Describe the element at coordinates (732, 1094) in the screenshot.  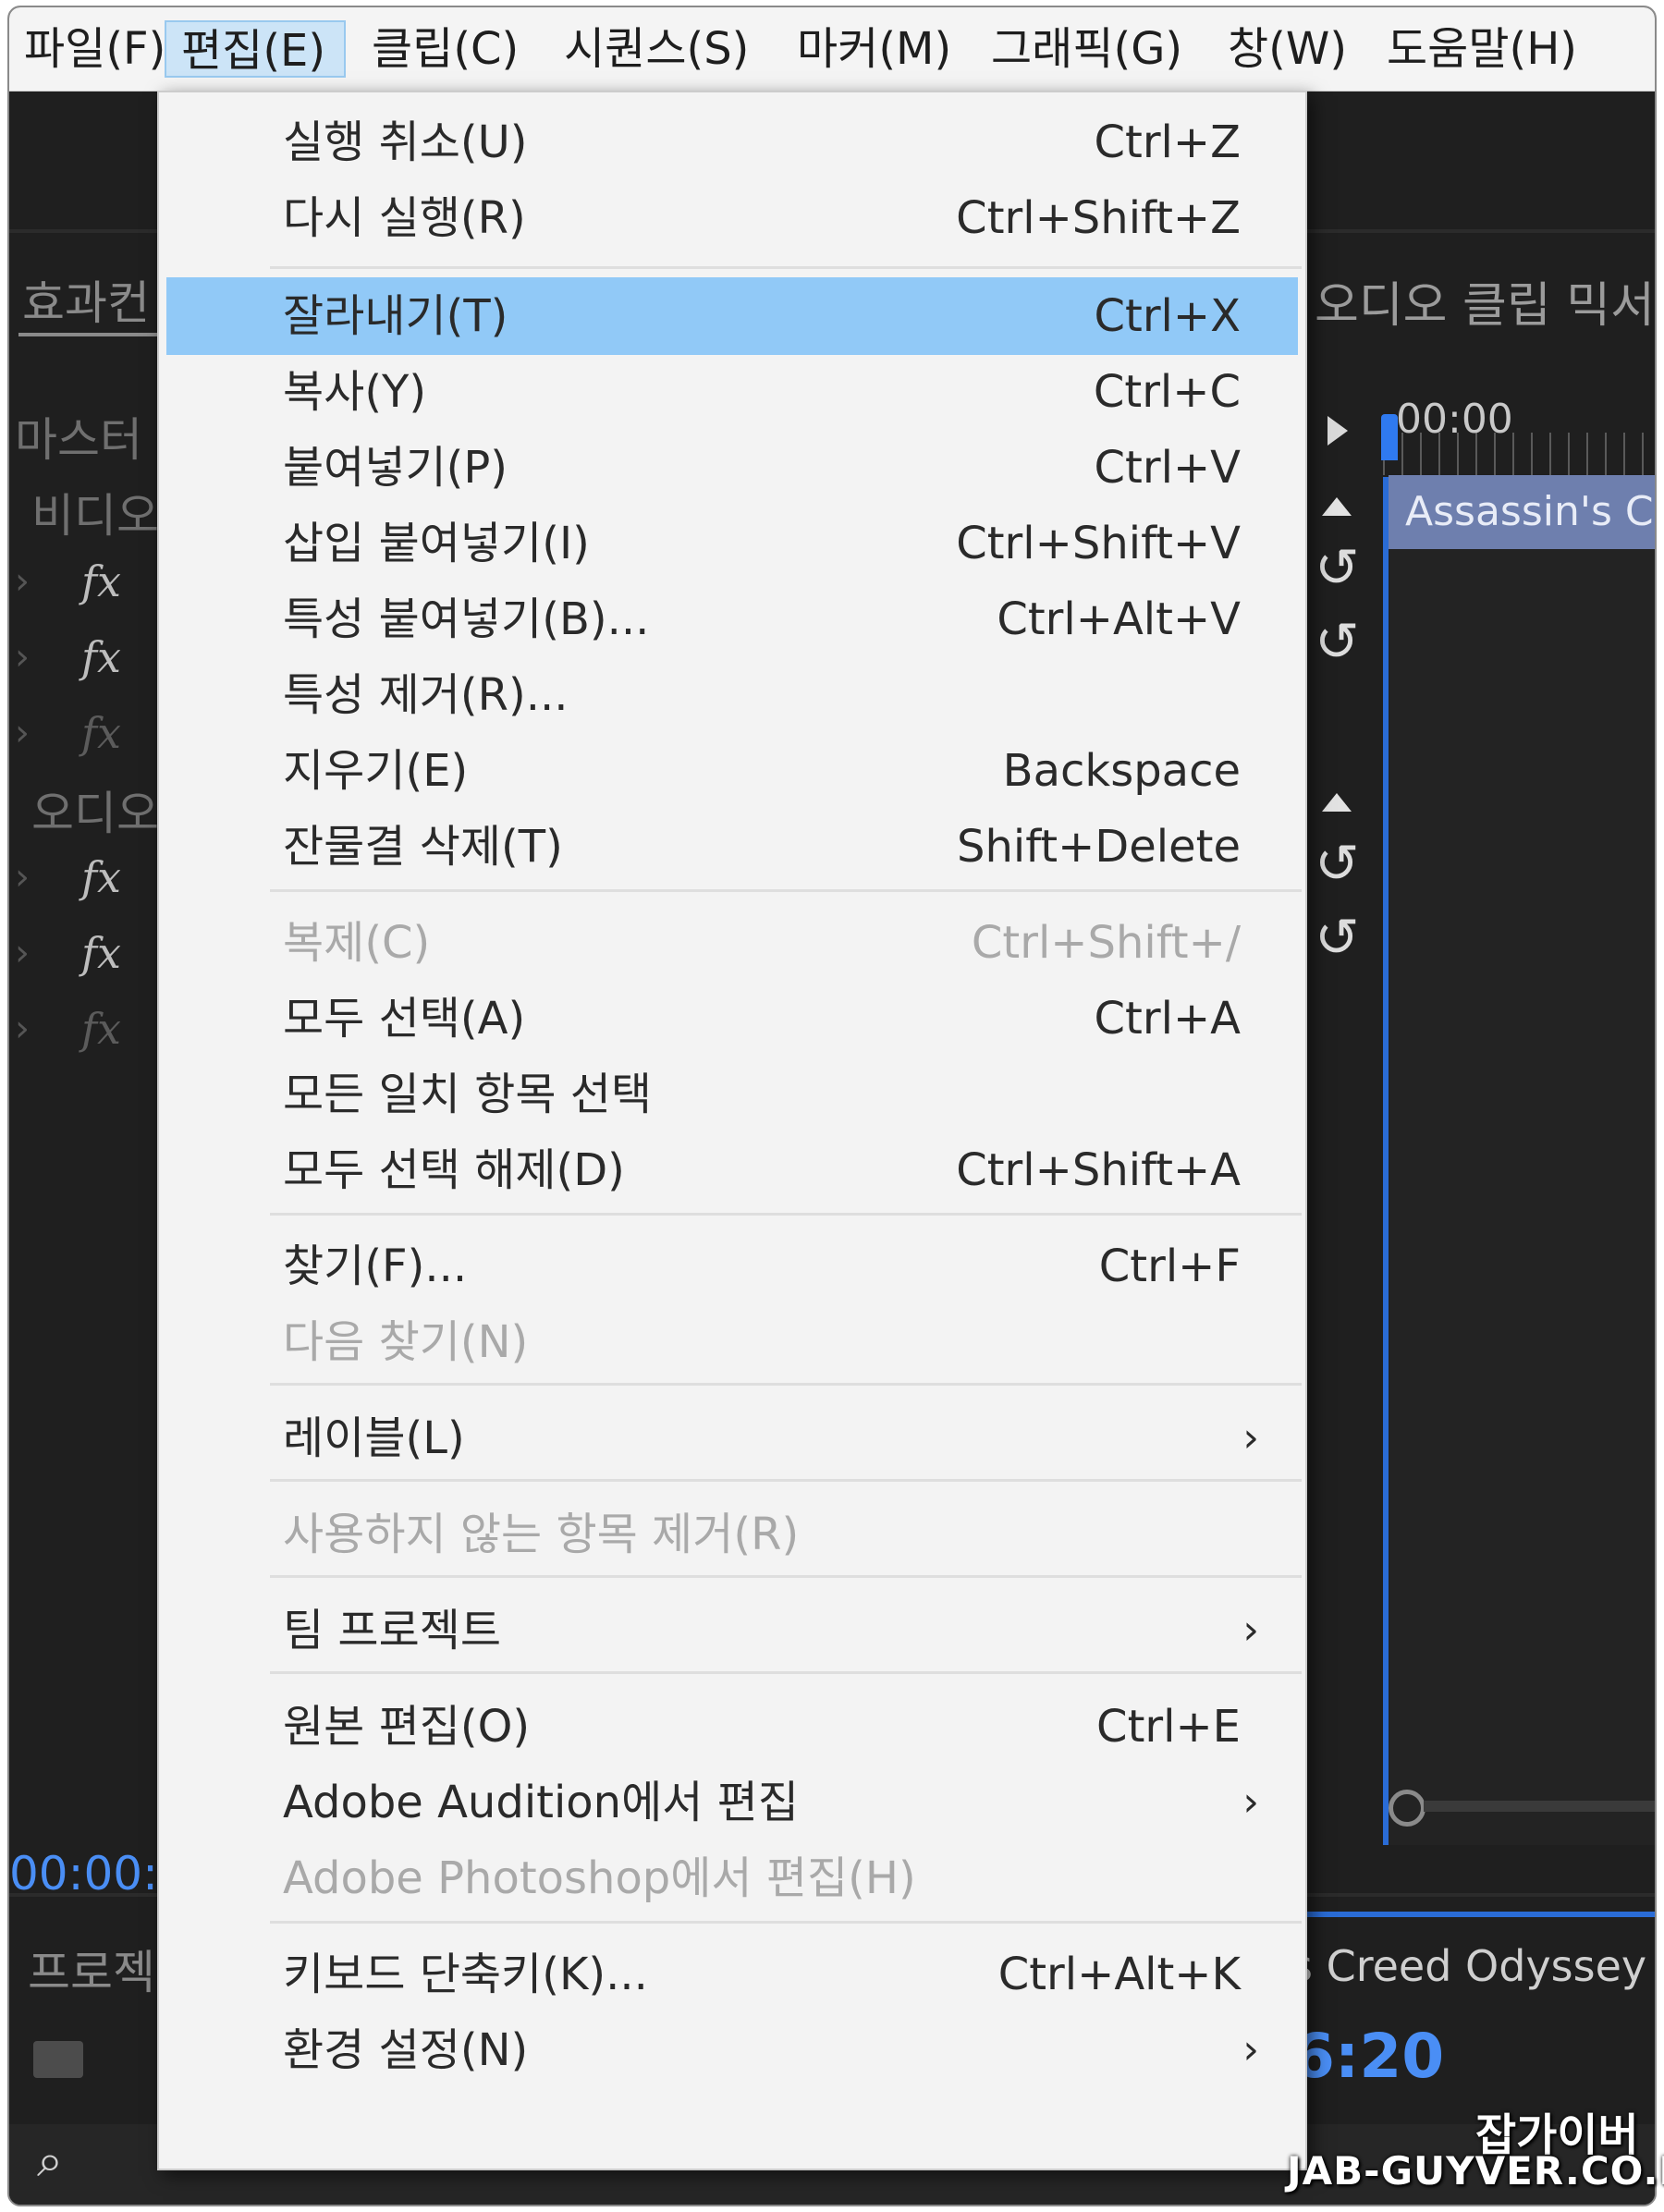
I see `menu-item: 모든 일치 항목 선택` at that location.